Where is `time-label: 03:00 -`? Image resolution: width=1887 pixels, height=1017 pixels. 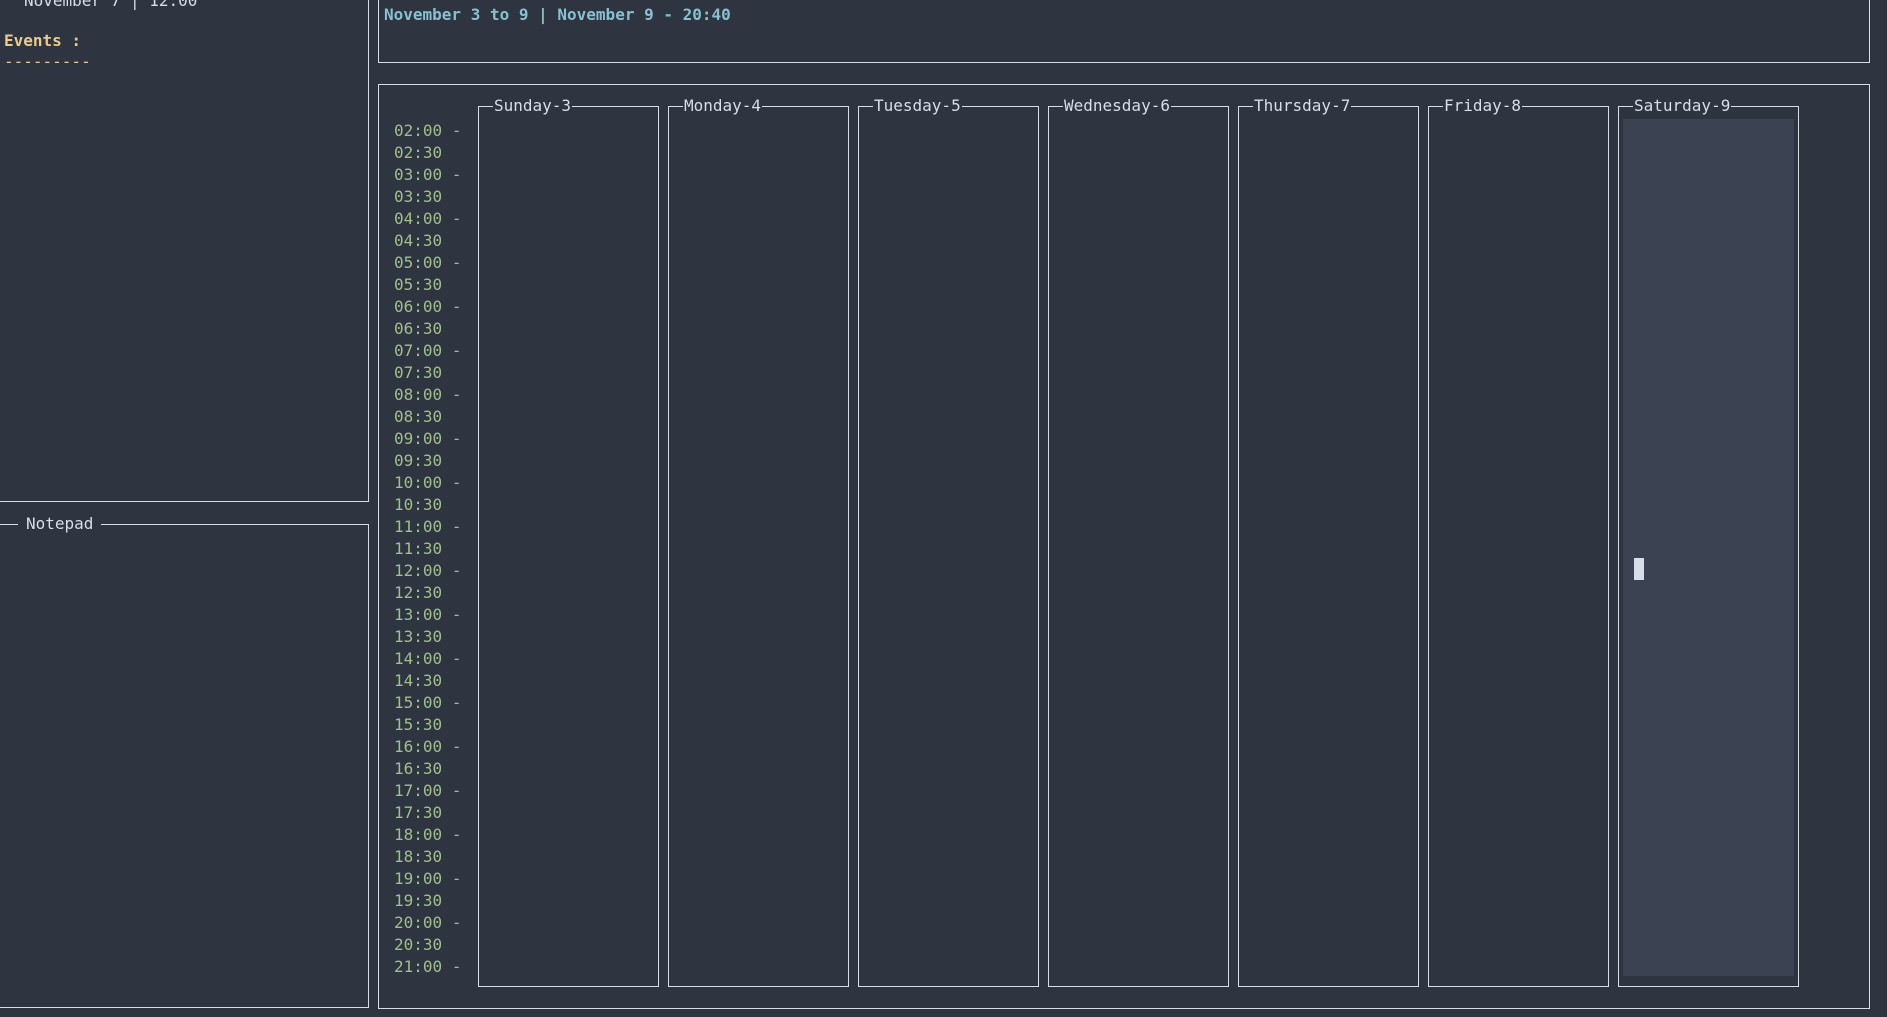
time-label: 03:00 - is located at coordinates (428, 174).